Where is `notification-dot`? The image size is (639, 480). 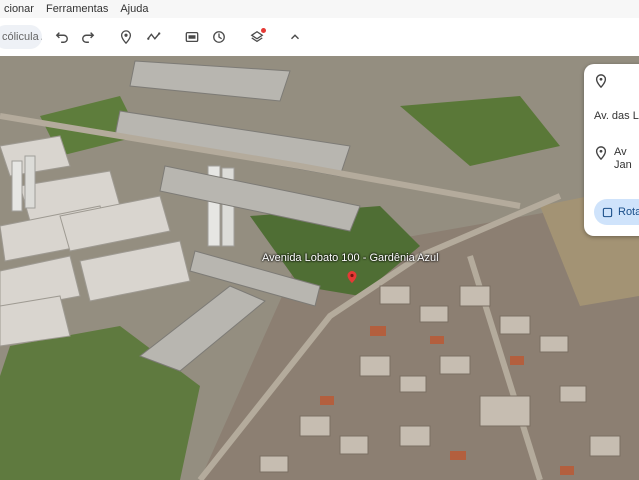 notification-dot is located at coordinates (263, 30).